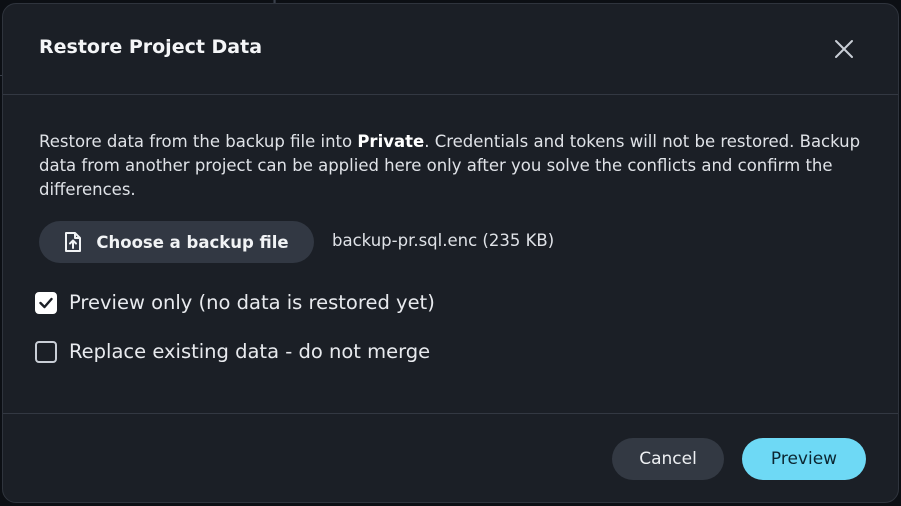  I want to click on choose-backup-file-button: Choose a backup file, so click(176, 242).